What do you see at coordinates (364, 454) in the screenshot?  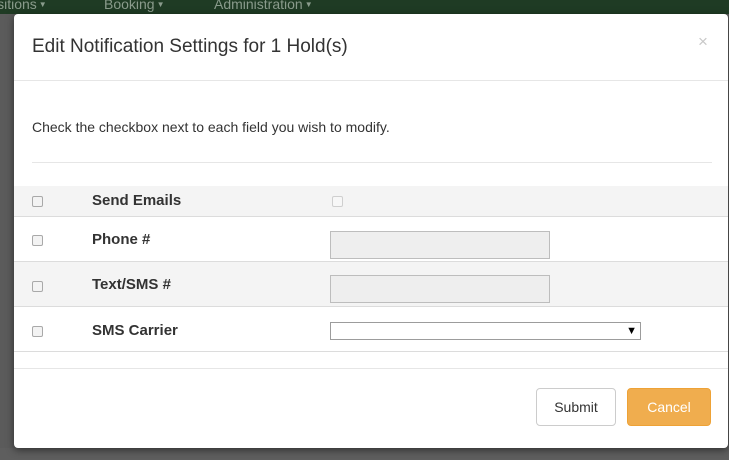 I see `modal-backdrop-bottom` at bounding box center [364, 454].